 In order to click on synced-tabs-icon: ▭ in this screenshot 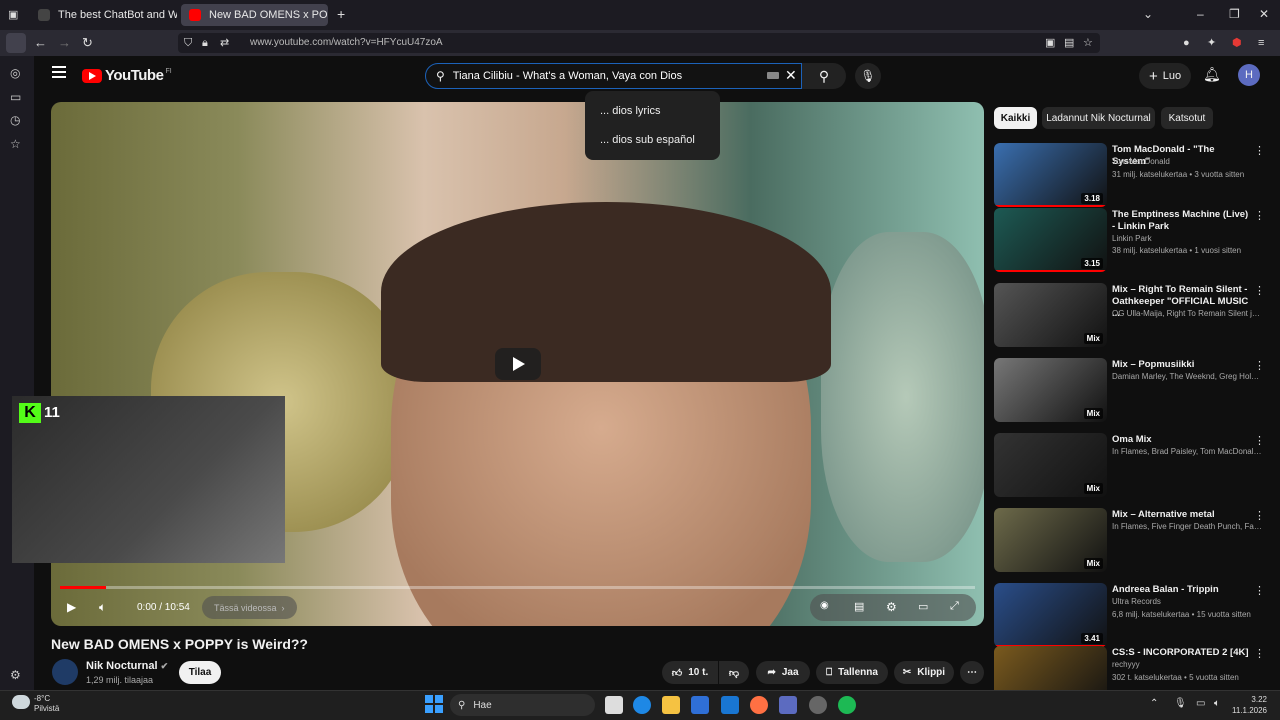, I will do `click(15, 97)`.